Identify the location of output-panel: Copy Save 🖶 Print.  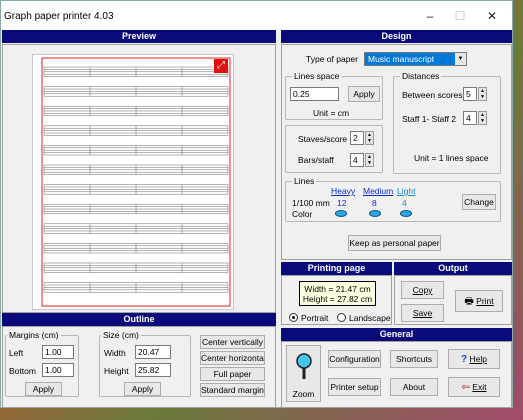
(453, 300).